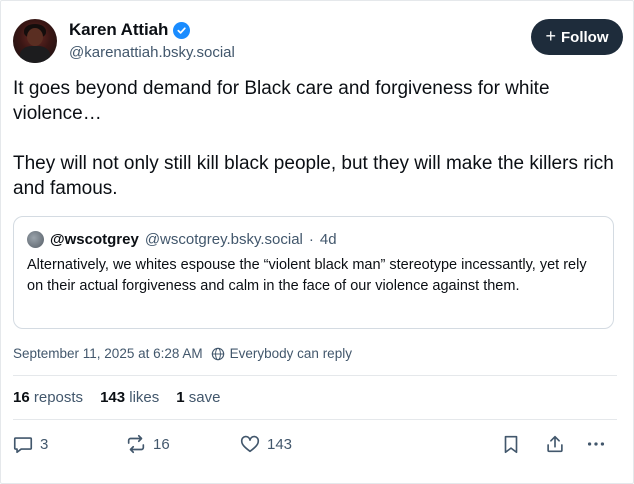  Describe the element at coordinates (317, 444) in the screenshot. I see `post-actions: 3 16 143` at that location.